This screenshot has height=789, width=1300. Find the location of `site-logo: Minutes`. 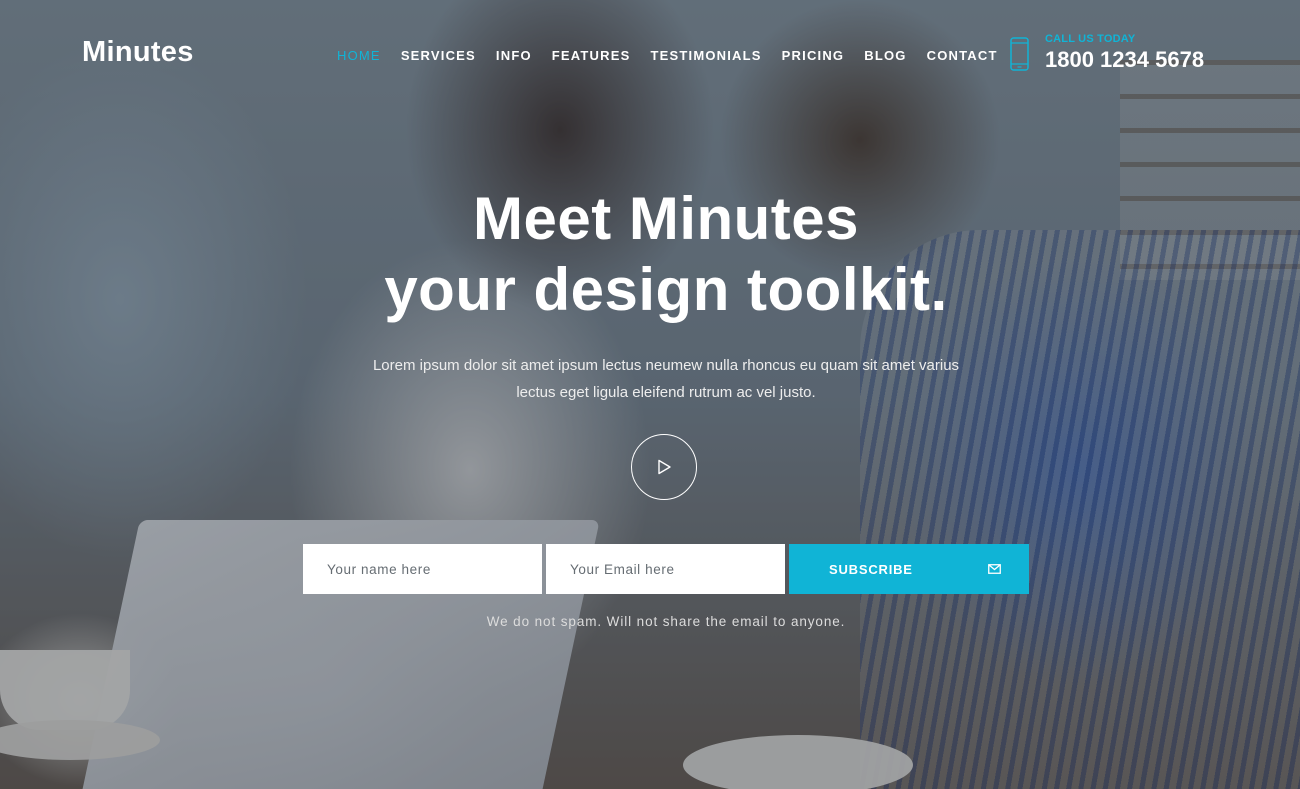

site-logo: Minutes is located at coordinates (138, 52).